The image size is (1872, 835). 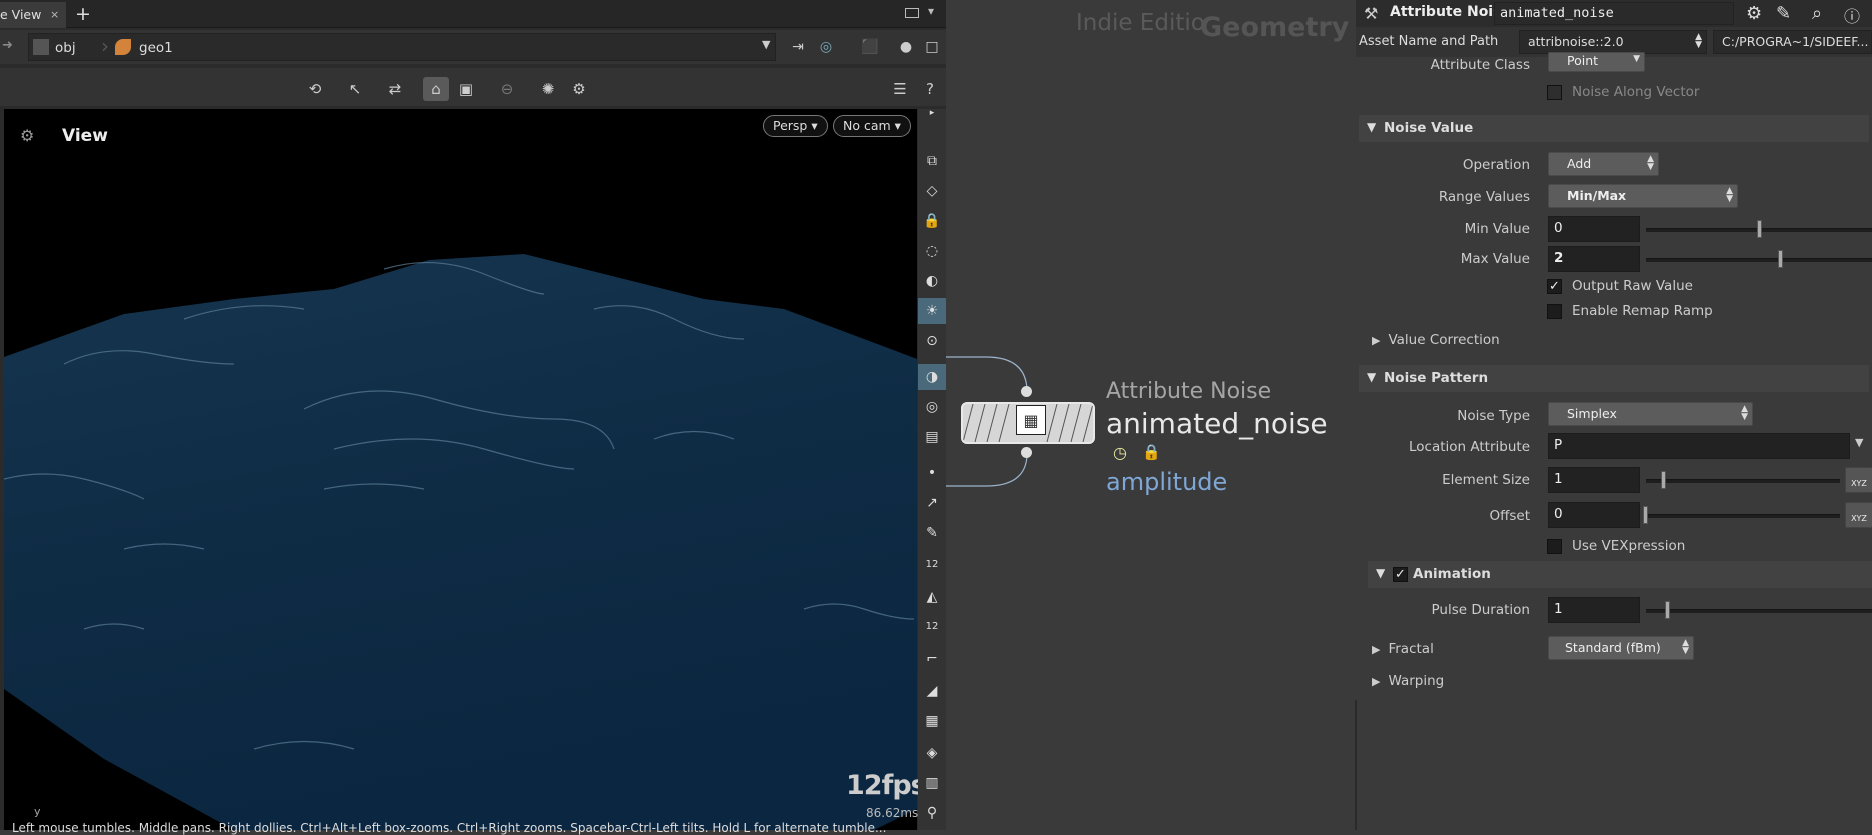 I want to click on max-value-slider, so click(x=1759, y=260).